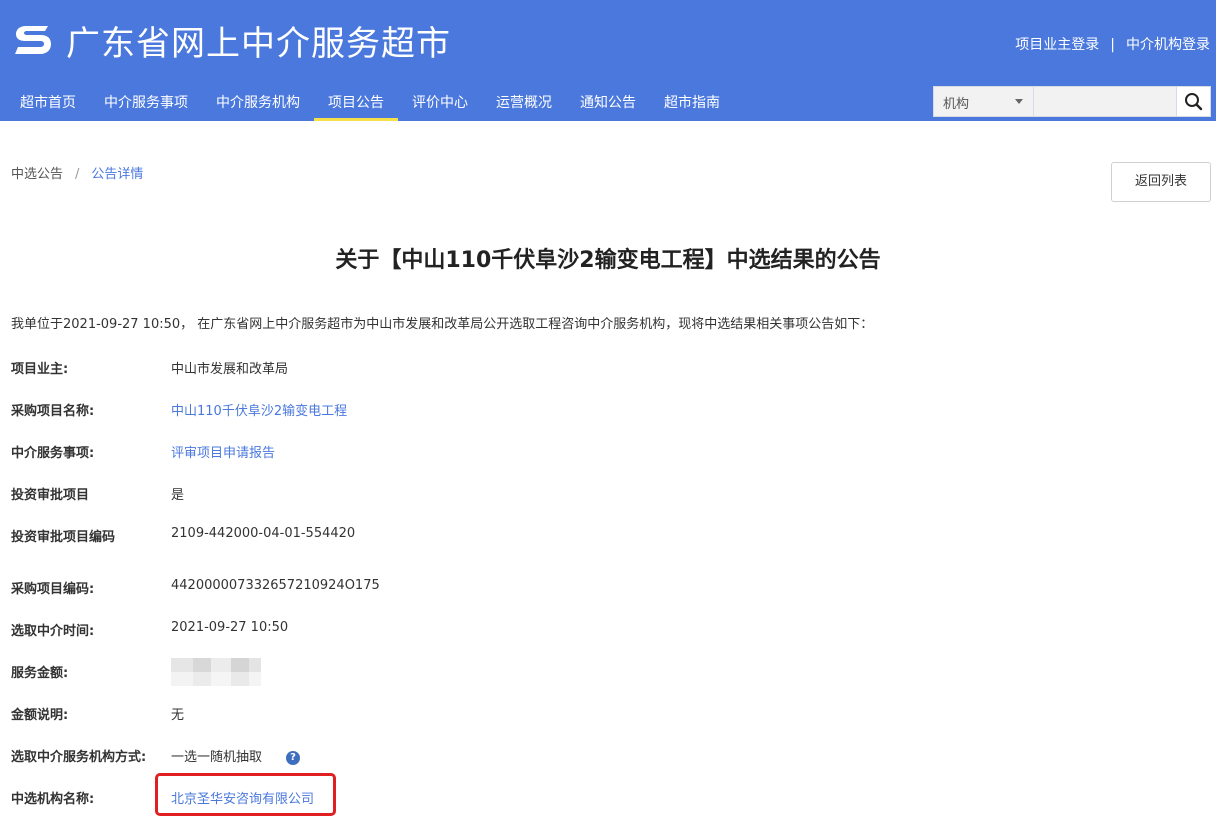 The height and width of the screenshot is (818, 1216). I want to click on field-label: 选取中介时间:, so click(53, 631).